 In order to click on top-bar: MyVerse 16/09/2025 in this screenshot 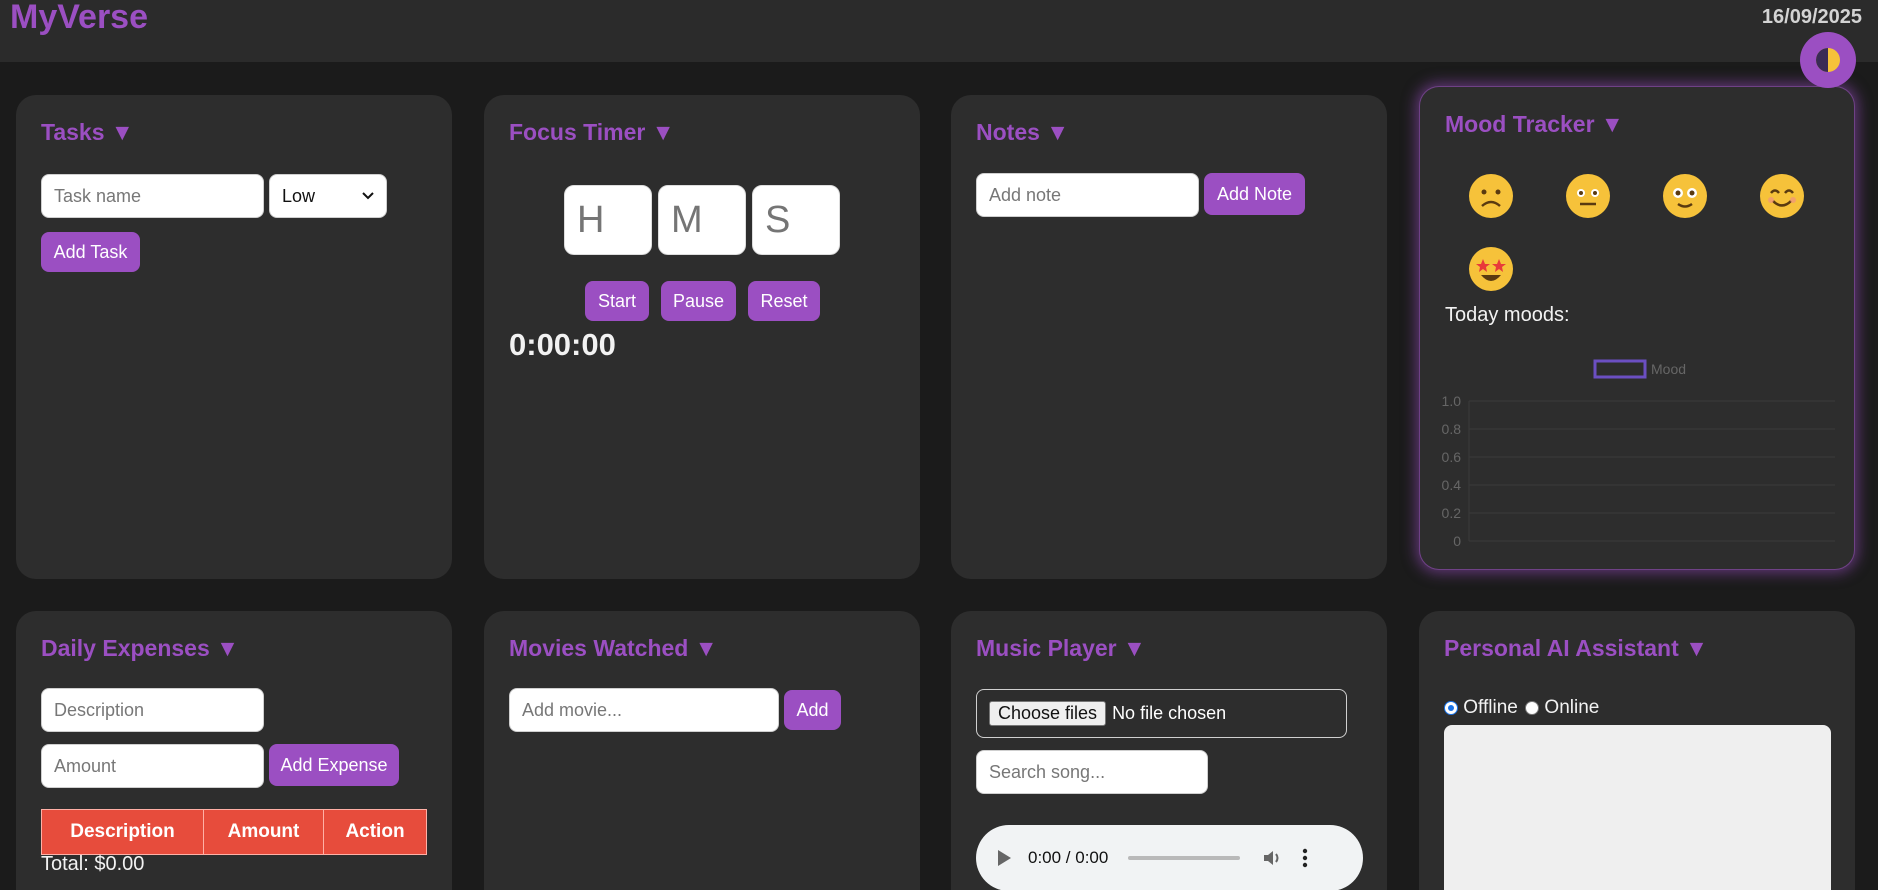, I will do `click(939, 31)`.